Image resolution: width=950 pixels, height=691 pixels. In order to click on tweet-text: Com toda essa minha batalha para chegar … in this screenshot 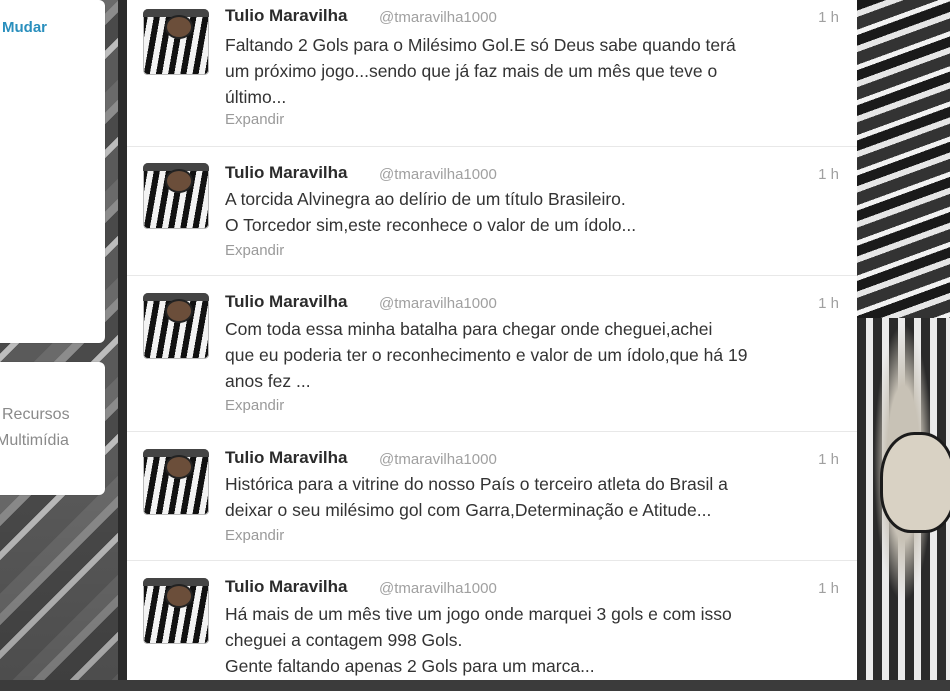, I will do `click(486, 355)`.